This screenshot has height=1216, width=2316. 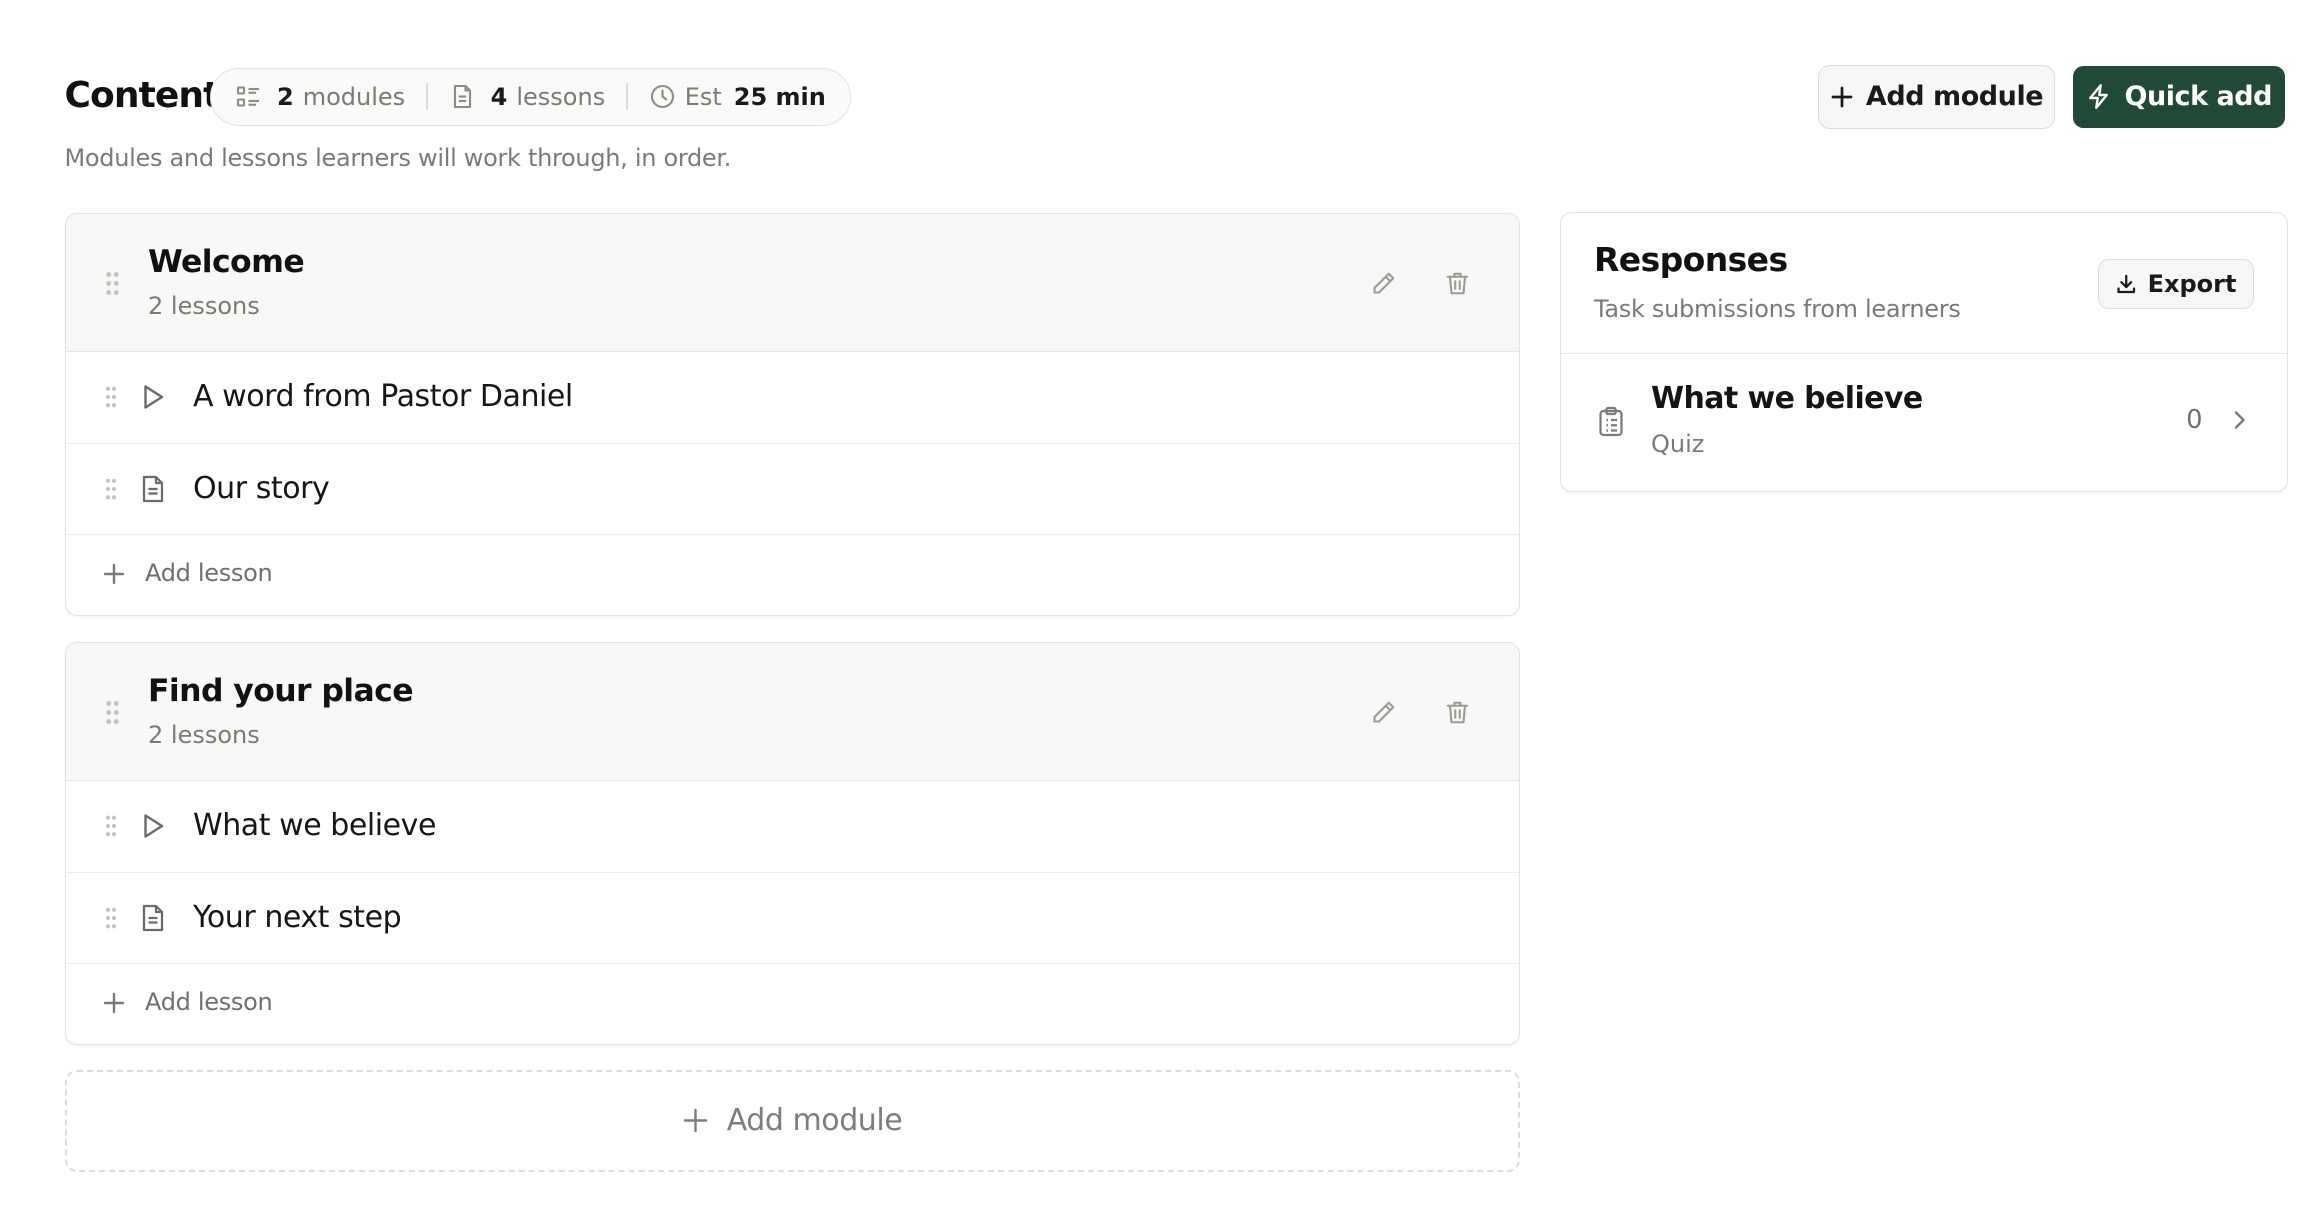 I want to click on quick-add-label: Quick add, so click(x=2198, y=97).